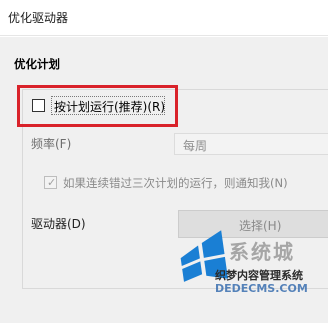 The height and width of the screenshot is (323, 328). I want to click on frequency-label: 频率(F), so click(51, 144).